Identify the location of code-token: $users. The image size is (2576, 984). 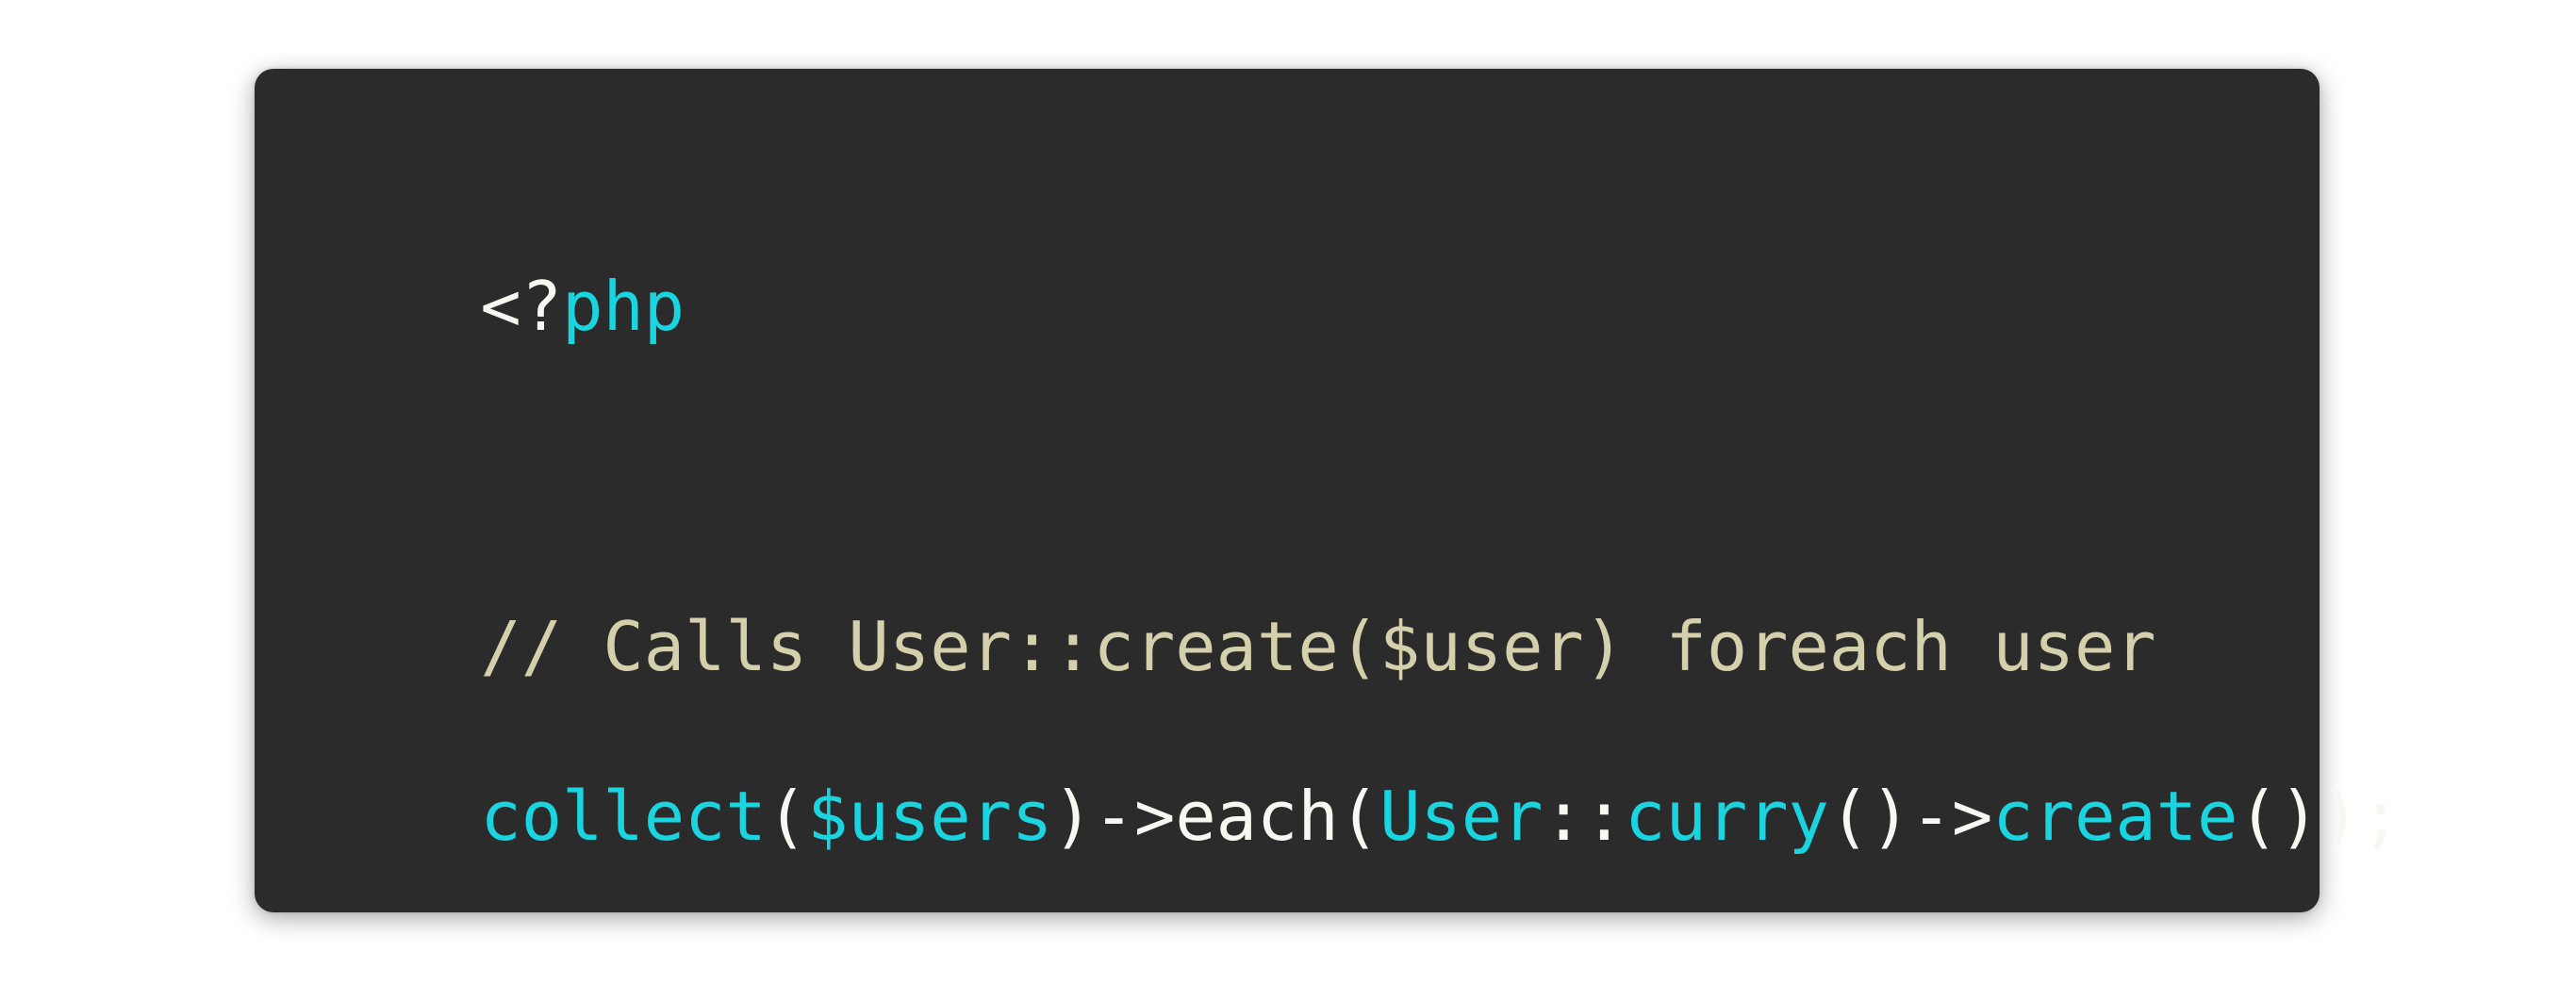
(930, 816).